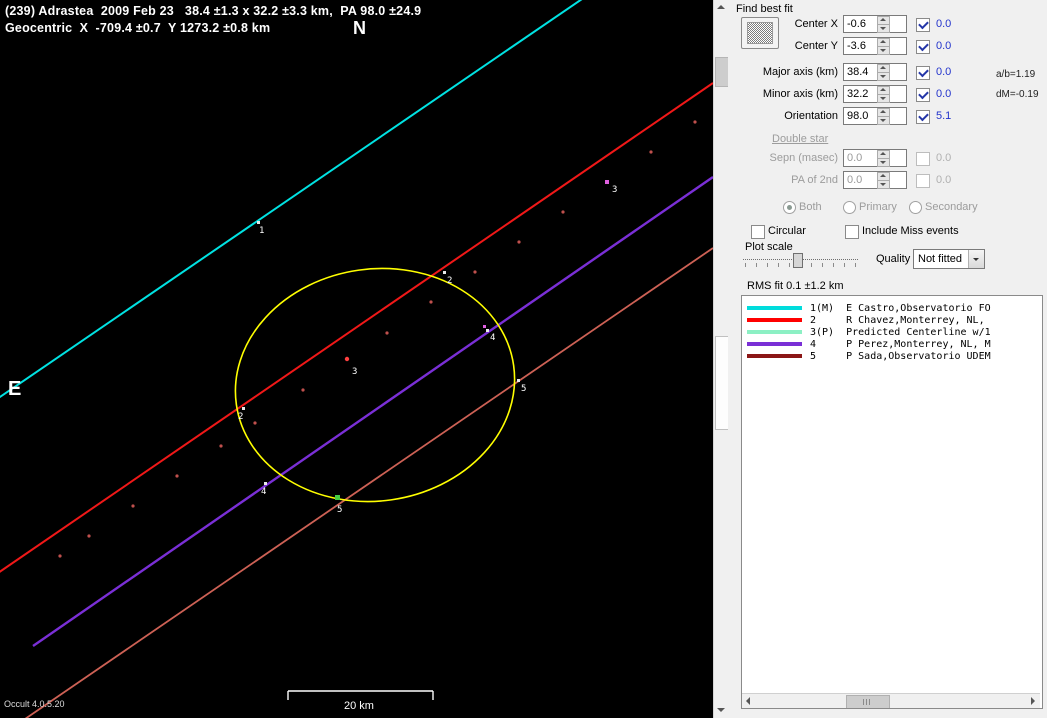 This screenshot has height=718, width=1047. What do you see at coordinates (359, 706) in the screenshot?
I see `scale-bar-label: 20 km` at bounding box center [359, 706].